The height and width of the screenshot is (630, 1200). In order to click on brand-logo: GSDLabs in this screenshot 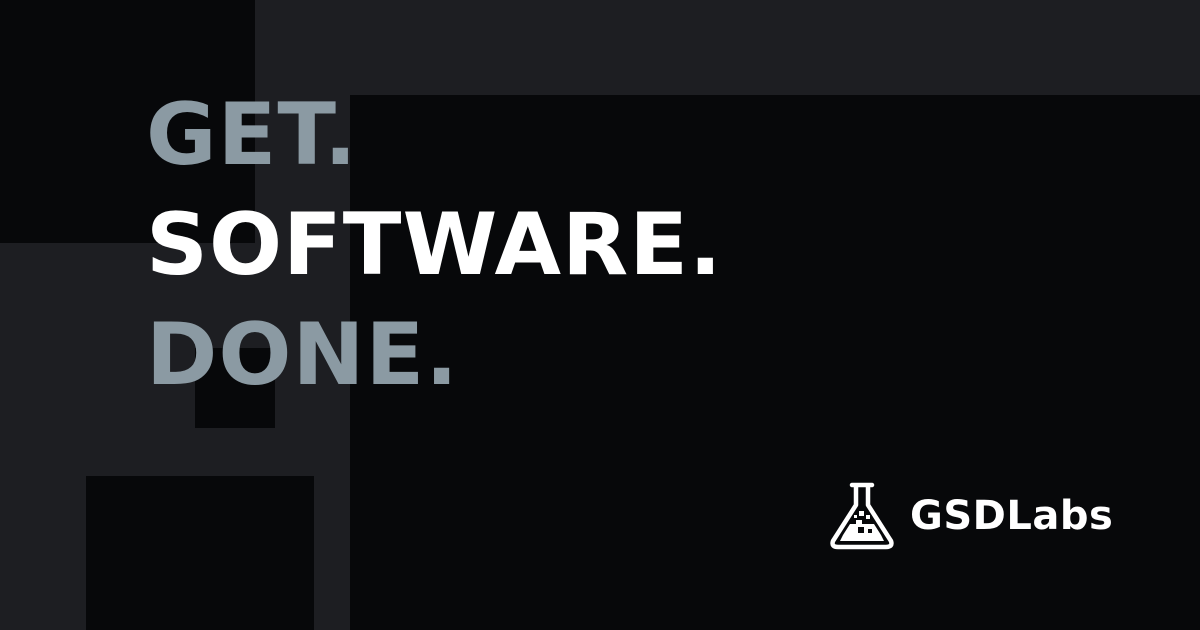, I will do `click(970, 516)`.